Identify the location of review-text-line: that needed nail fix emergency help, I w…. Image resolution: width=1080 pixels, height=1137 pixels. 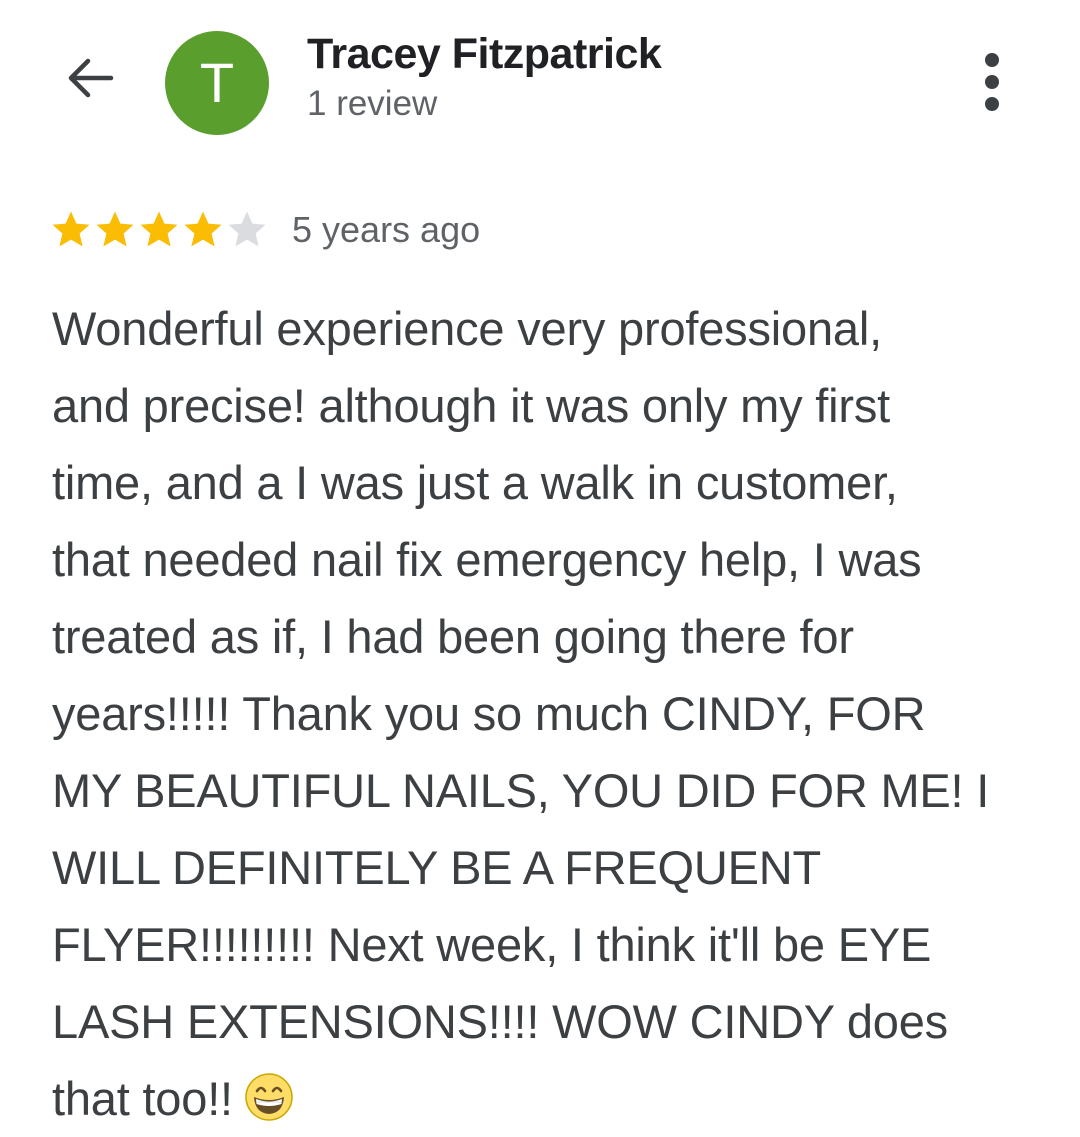
(487, 559).